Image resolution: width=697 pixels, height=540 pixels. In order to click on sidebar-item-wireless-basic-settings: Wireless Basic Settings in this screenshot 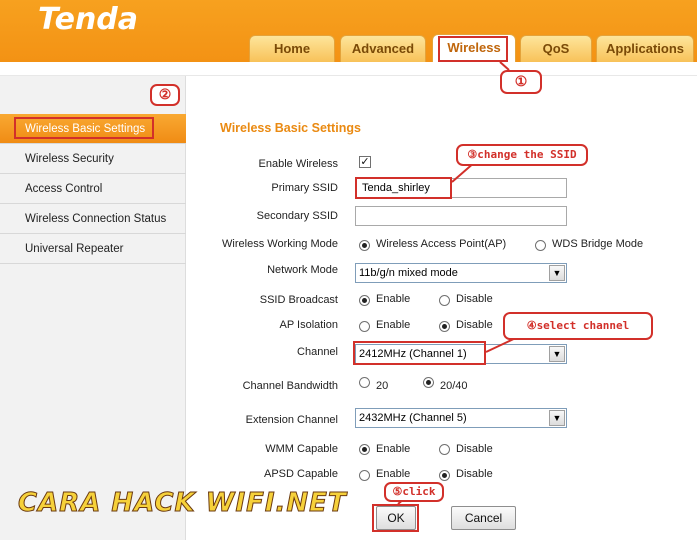, I will do `click(93, 129)`.